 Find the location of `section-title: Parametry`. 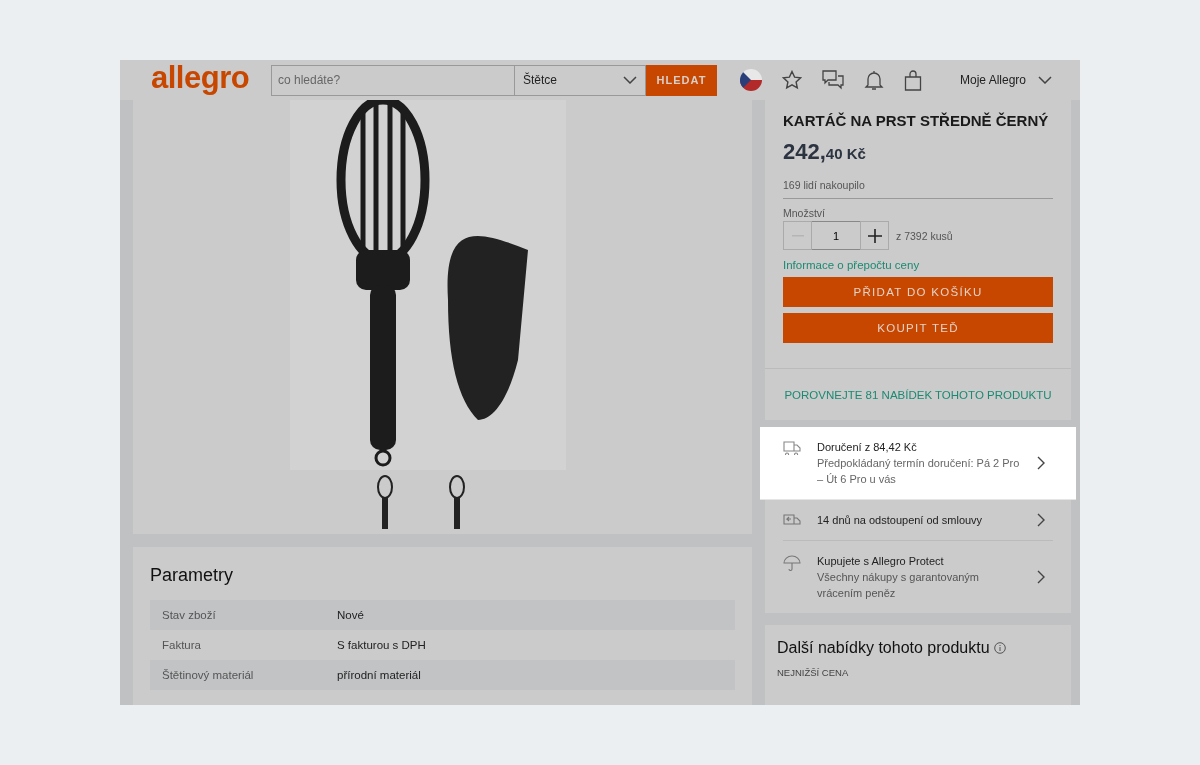

section-title: Parametry is located at coordinates (192, 575).